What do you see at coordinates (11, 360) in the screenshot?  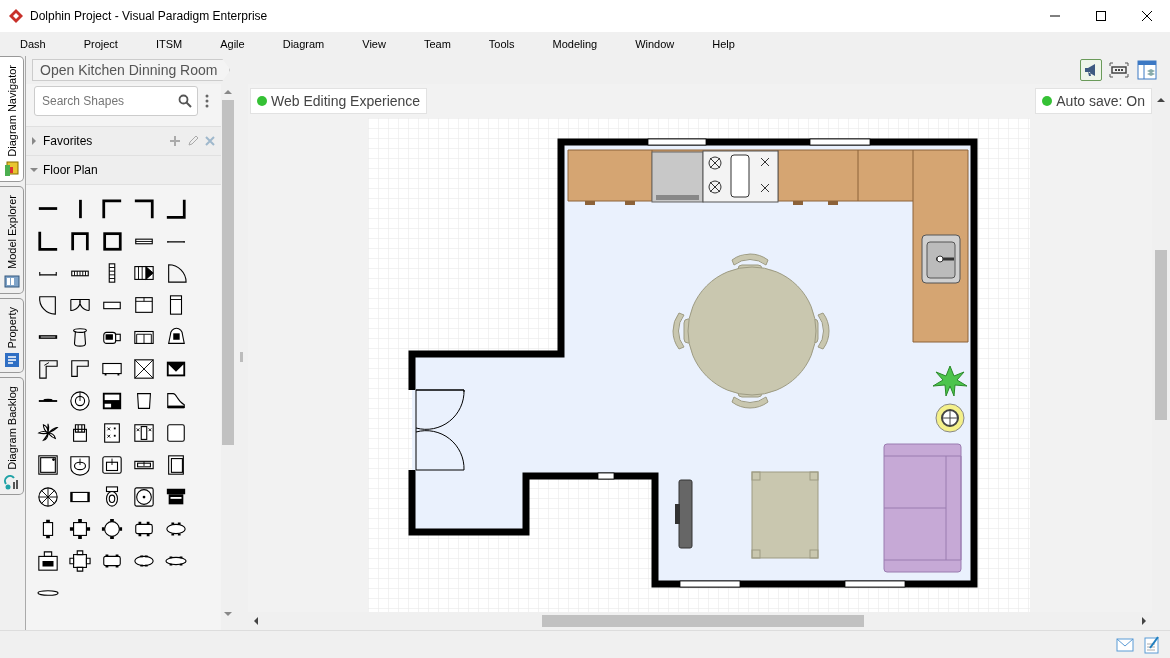 I see `property-icon` at bounding box center [11, 360].